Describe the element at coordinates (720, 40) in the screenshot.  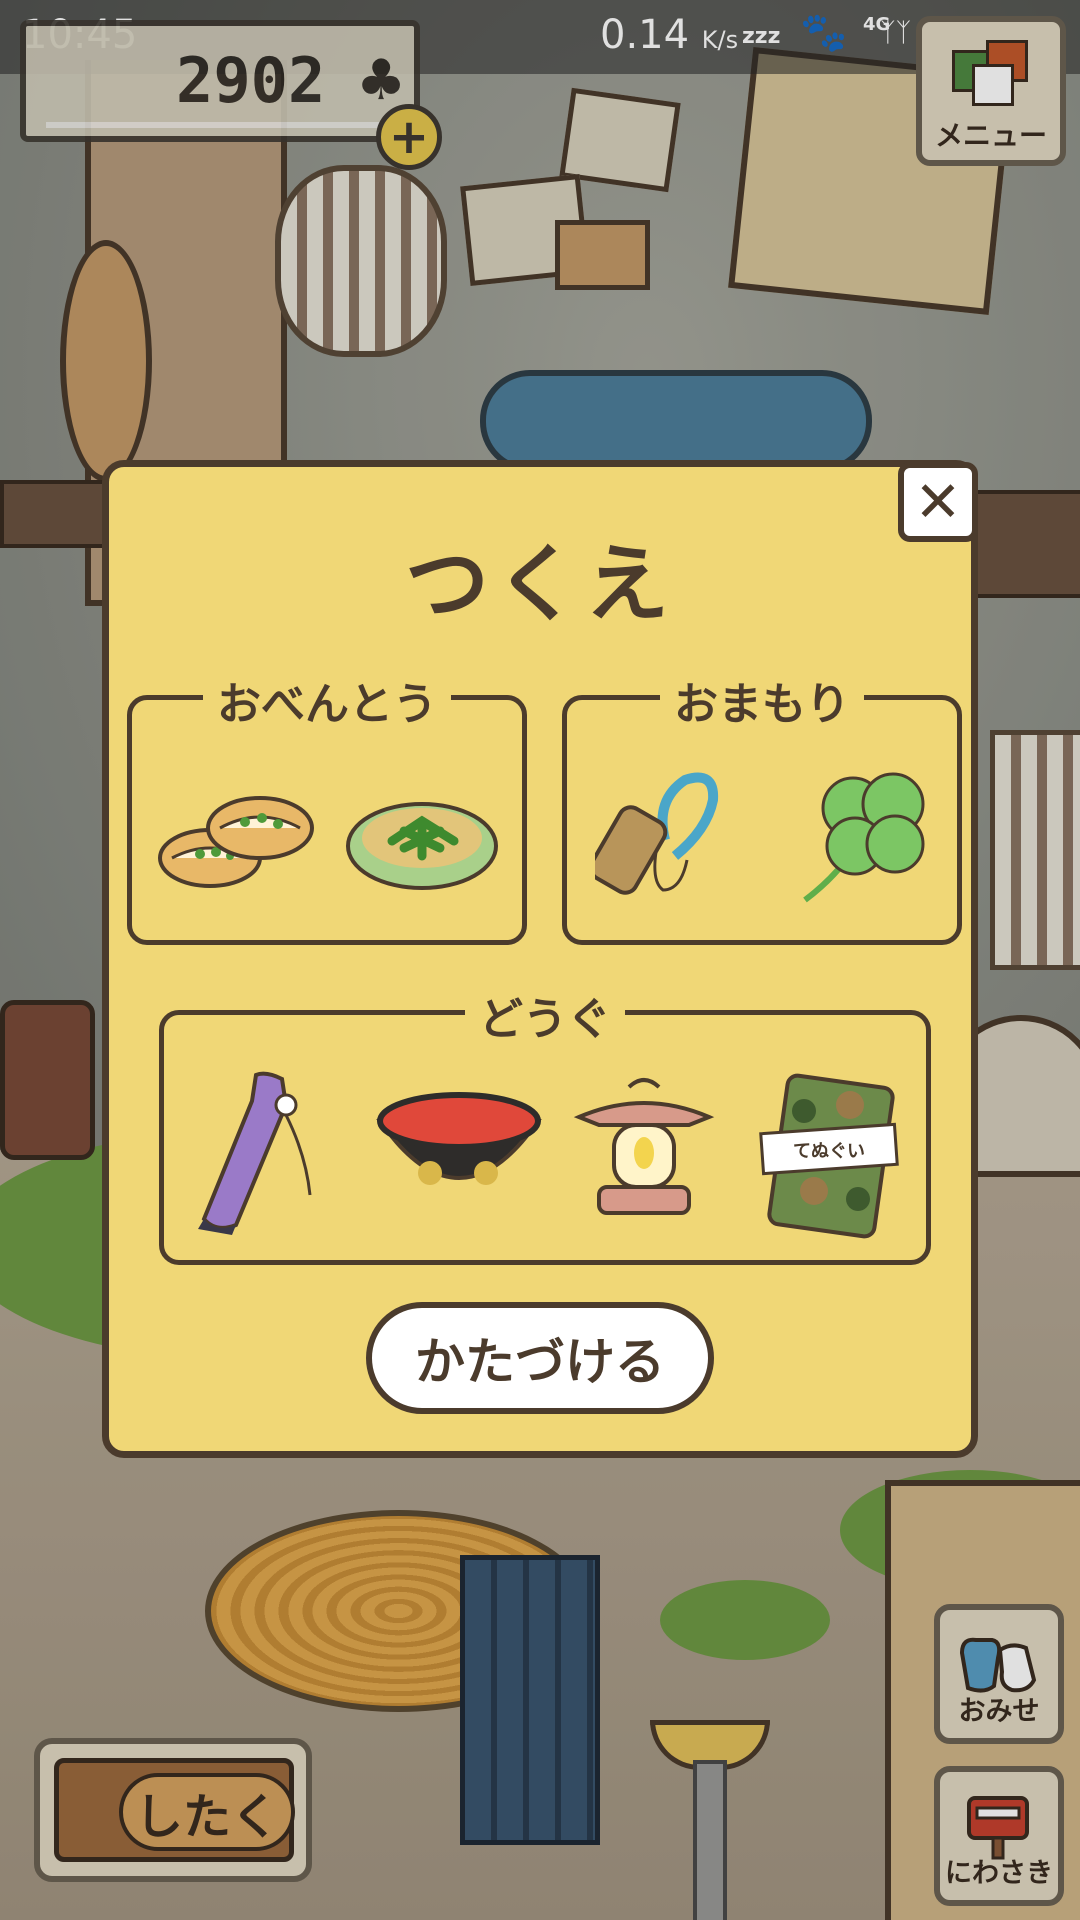
I see `network-speed-unit: K/s` at that location.